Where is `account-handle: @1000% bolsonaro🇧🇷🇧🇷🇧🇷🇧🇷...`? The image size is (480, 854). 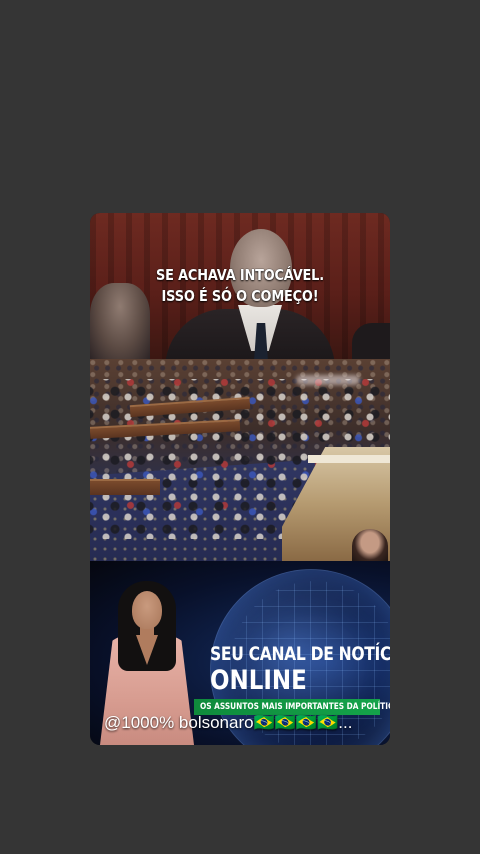 account-handle: @1000% bolsonaro🇧🇷🇧🇷🇧🇷🇧🇷... is located at coordinates (228, 723).